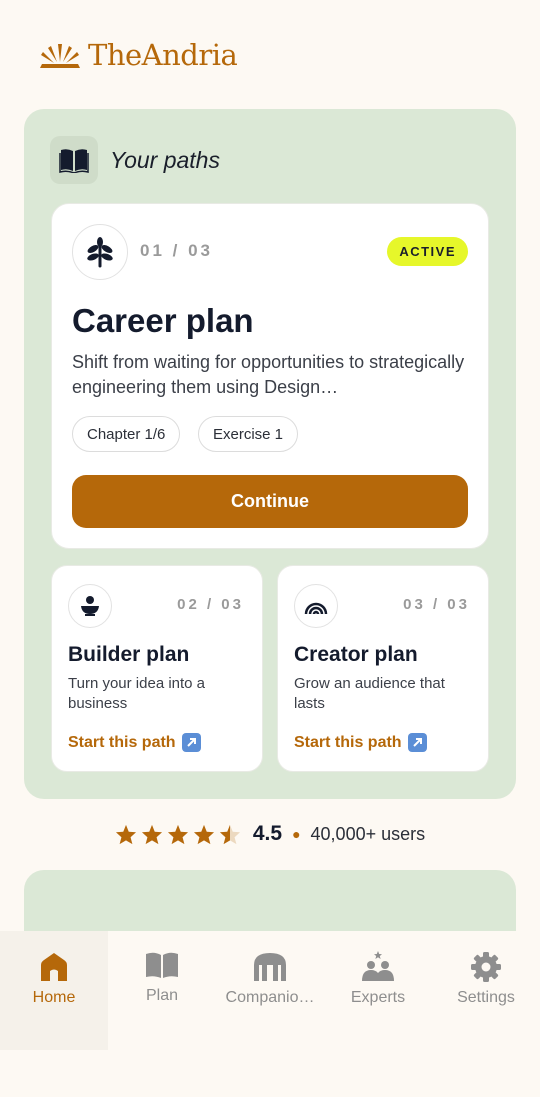 The image size is (540, 1097). I want to click on status-badge: ACTIVE, so click(427, 251).